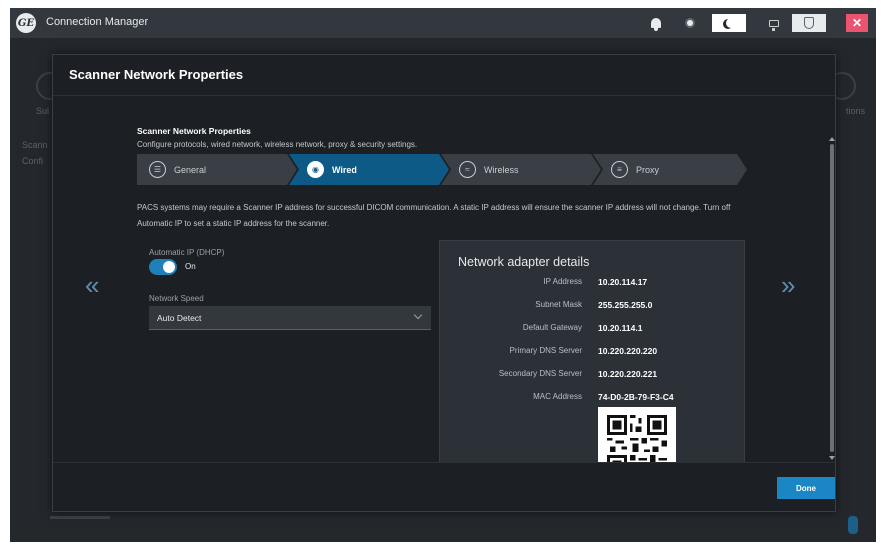 This screenshot has height=544, width=882. What do you see at coordinates (557, 396) in the screenshot?
I see `mac-address-label: MAC Address` at bounding box center [557, 396].